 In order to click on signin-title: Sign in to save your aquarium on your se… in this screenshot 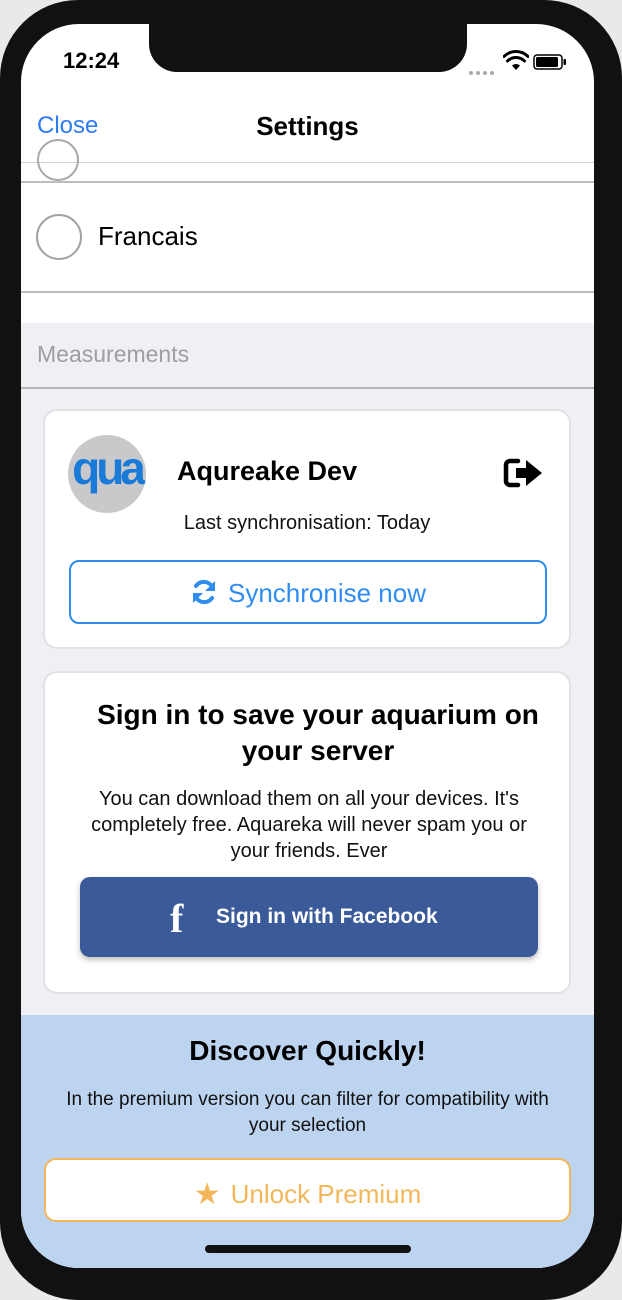, I will do `click(318, 732)`.